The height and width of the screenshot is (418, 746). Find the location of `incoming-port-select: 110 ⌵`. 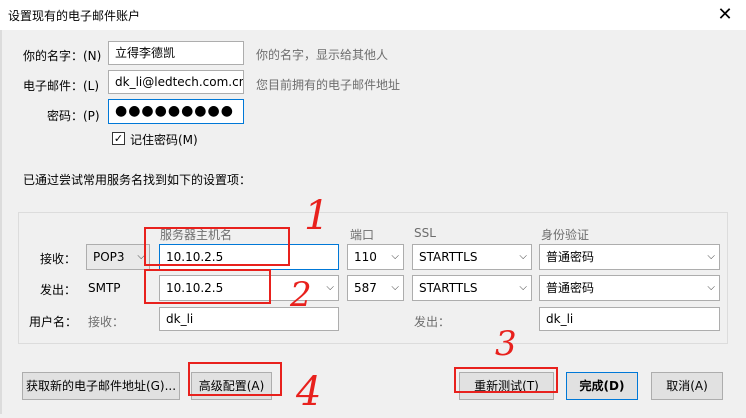

incoming-port-select: 110 ⌵ is located at coordinates (375, 257).